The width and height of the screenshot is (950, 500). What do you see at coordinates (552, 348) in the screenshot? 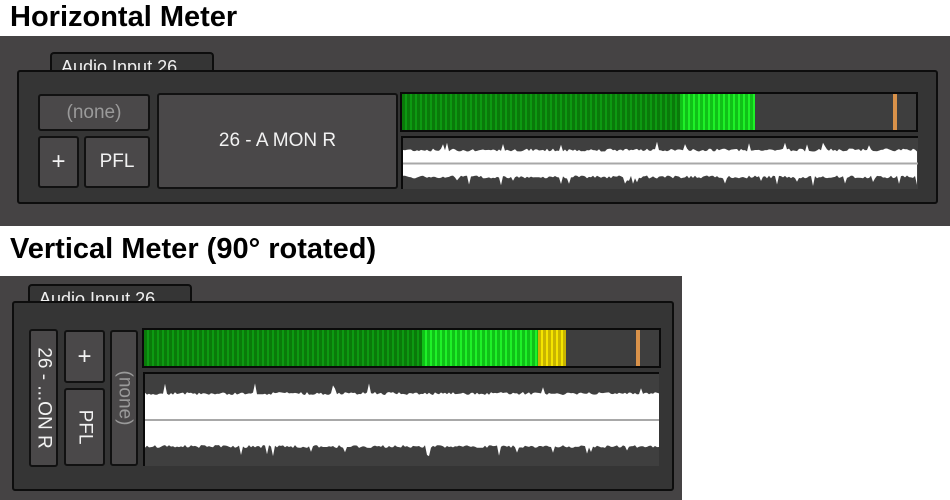
I see `meter-fill-high` at bounding box center [552, 348].